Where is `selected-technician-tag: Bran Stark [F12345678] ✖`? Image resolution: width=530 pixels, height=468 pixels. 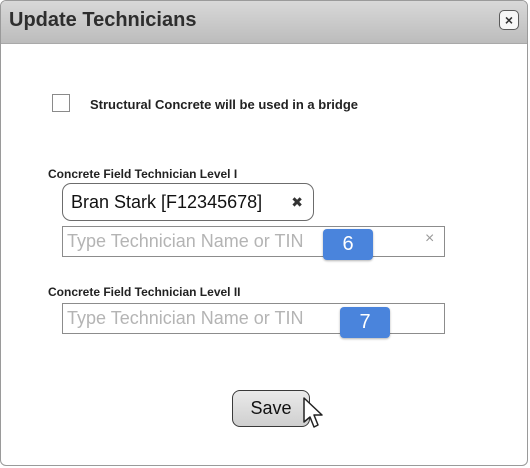
selected-technician-tag: Bran Stark [F12345678] ✖ is located at coordinates (188, 202).